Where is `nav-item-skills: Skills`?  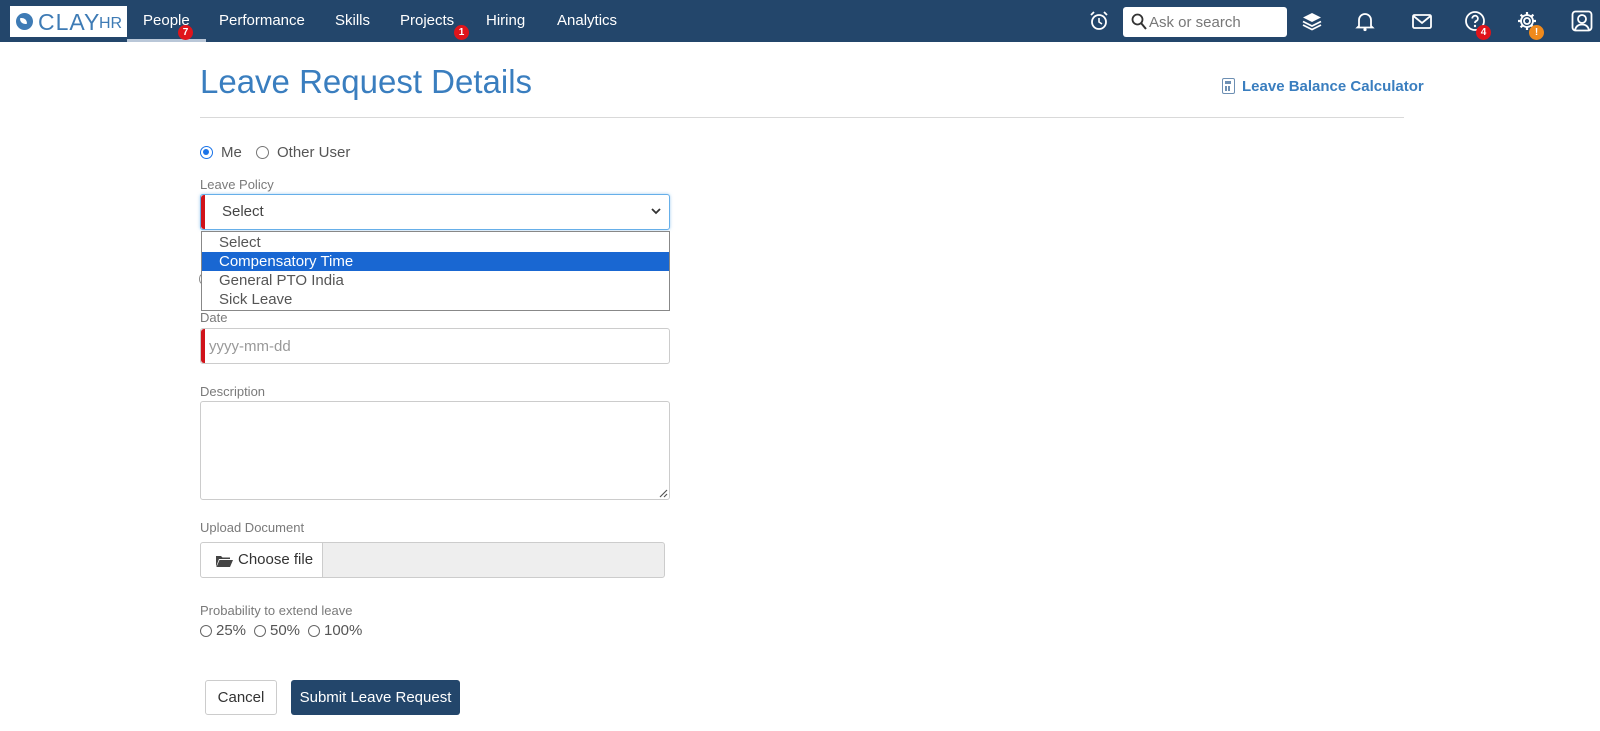 nav-item-skills: Skills is located at coordinates (352, 21).